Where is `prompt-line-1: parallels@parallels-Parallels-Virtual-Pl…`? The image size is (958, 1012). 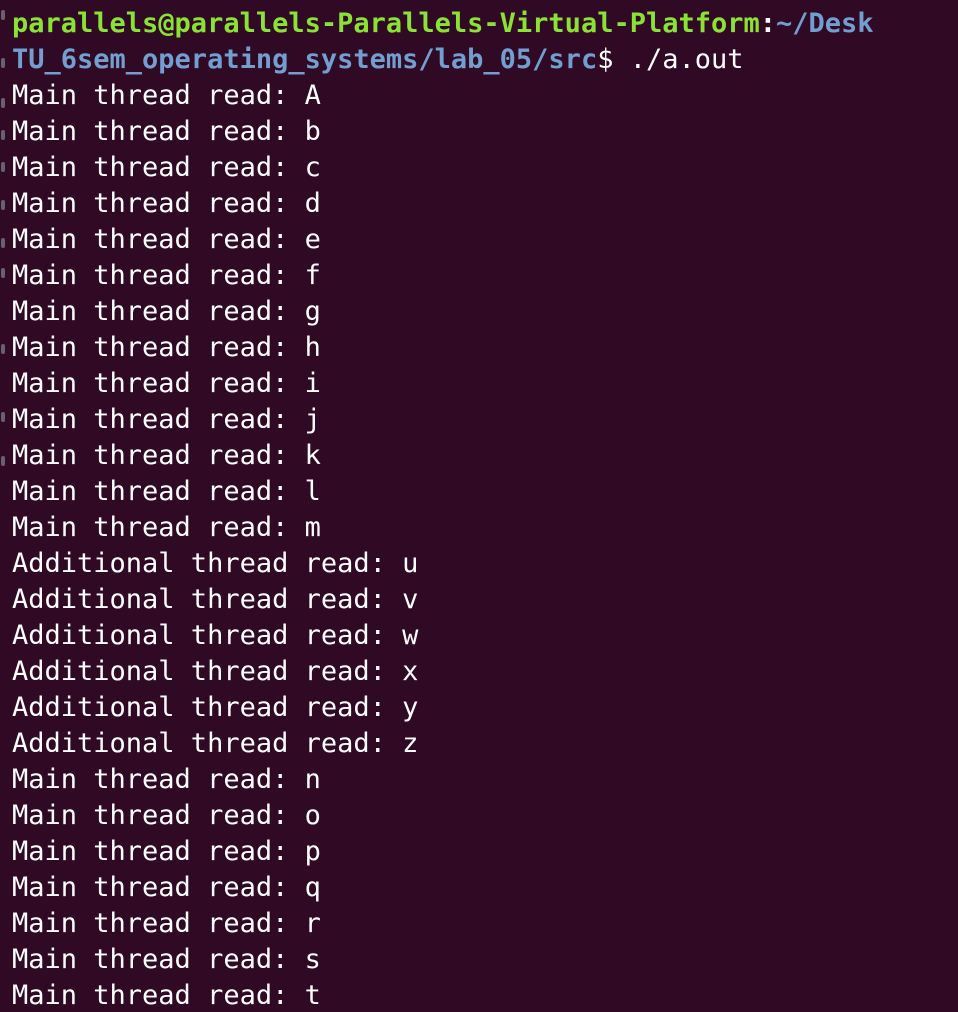
prompt-line-1: parallels@parallels-Parallels-Virtual-Pl… is located at coordinates (443, 24).